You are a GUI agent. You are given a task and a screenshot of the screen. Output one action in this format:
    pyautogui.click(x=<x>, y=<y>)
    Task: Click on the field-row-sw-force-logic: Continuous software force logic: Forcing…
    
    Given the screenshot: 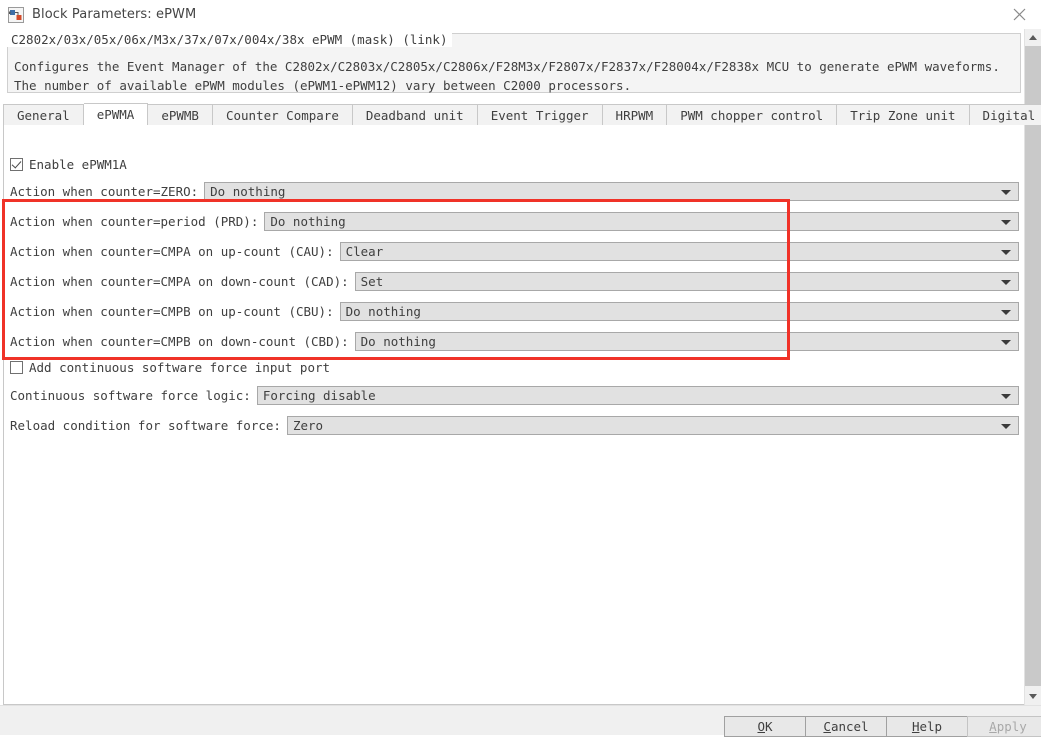 What is the action you would take?
    pyautogui.click(x=514, y=395)
    